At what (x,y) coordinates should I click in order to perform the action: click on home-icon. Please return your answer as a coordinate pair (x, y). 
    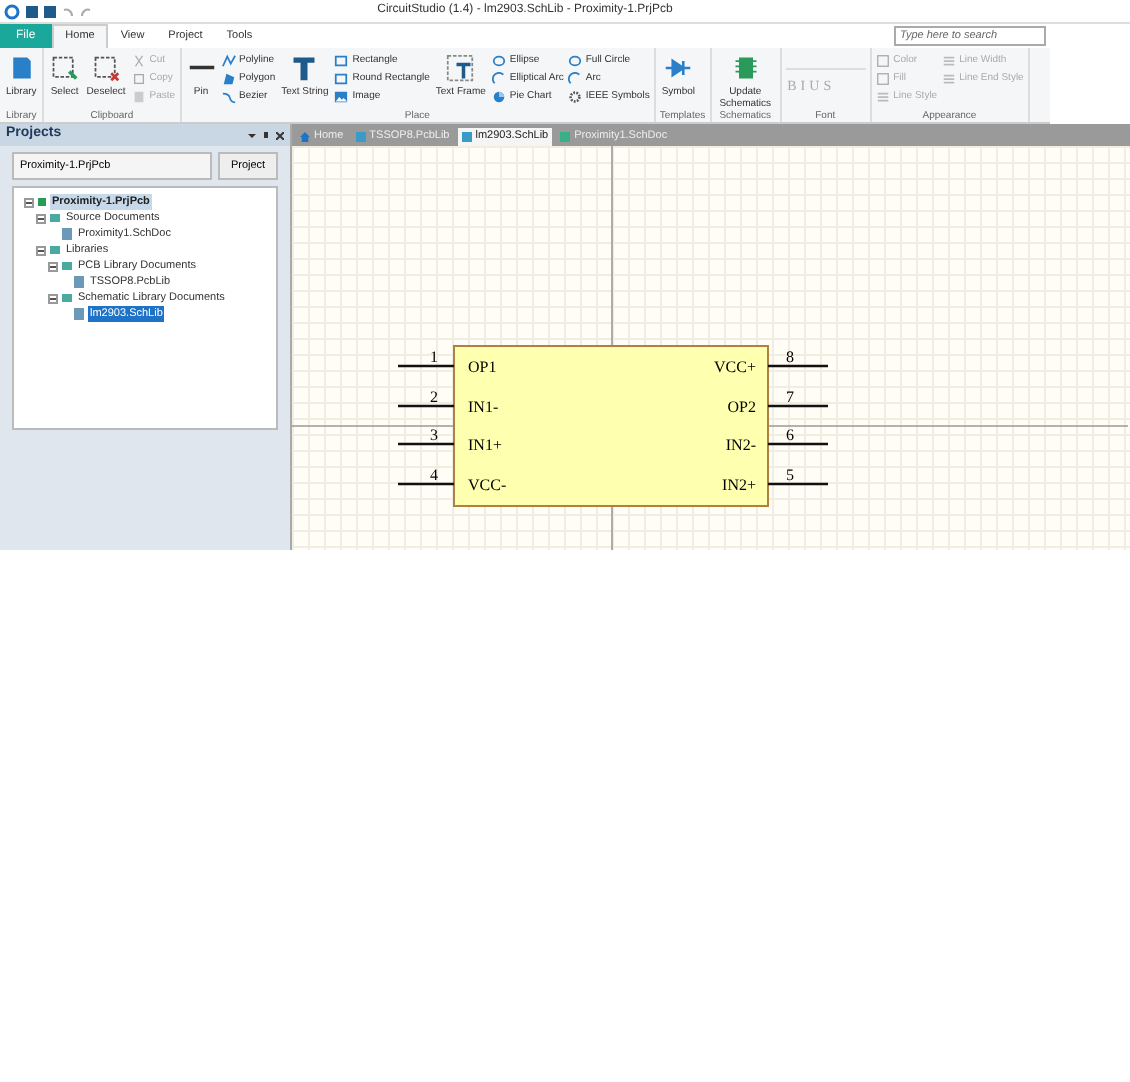
    Looking at the image, I should click on (305, 137).